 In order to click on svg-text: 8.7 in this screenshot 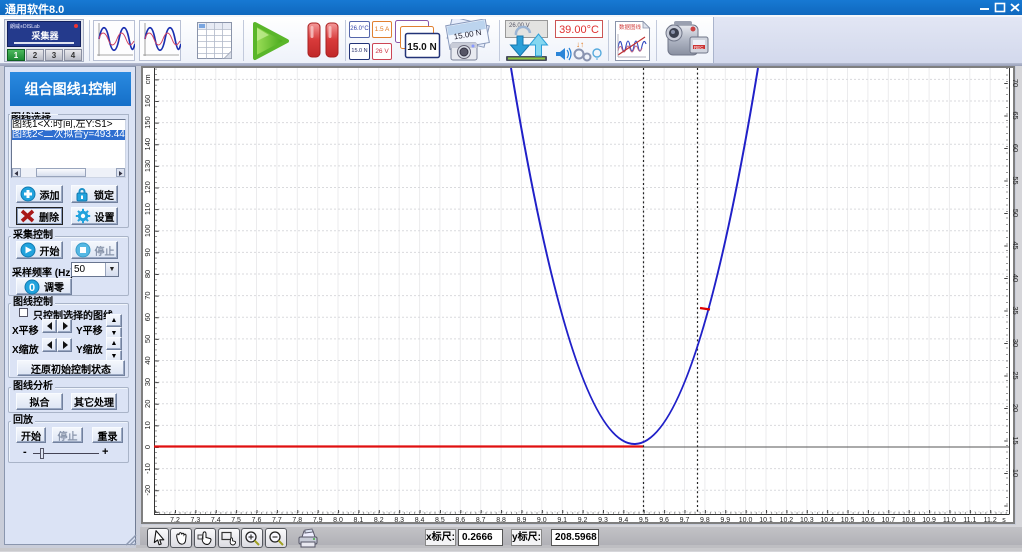, I will do `click(481, 520)`.